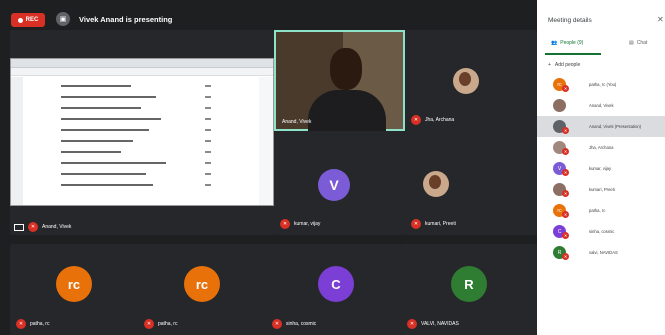 This screenshot has width=665, height=335. What do you see at coordinates (549, 65) in the screenshot?
I see `add-person-icon: +` at bounding box center [549, 65].